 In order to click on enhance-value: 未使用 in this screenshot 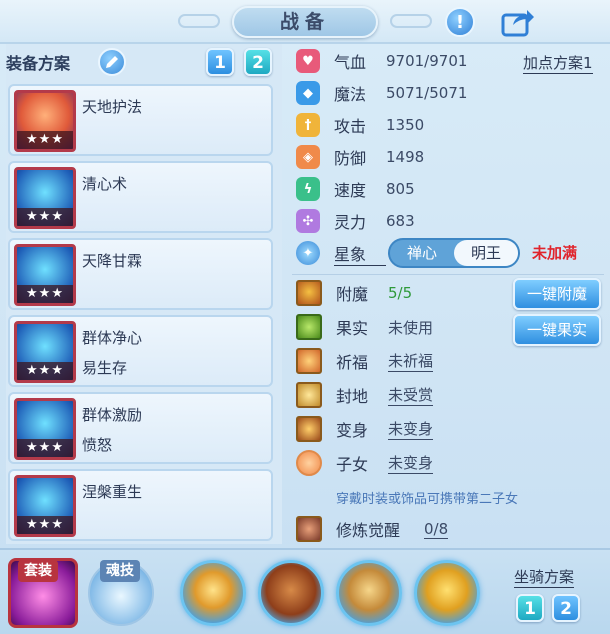, I will do `click(411, 327)`.